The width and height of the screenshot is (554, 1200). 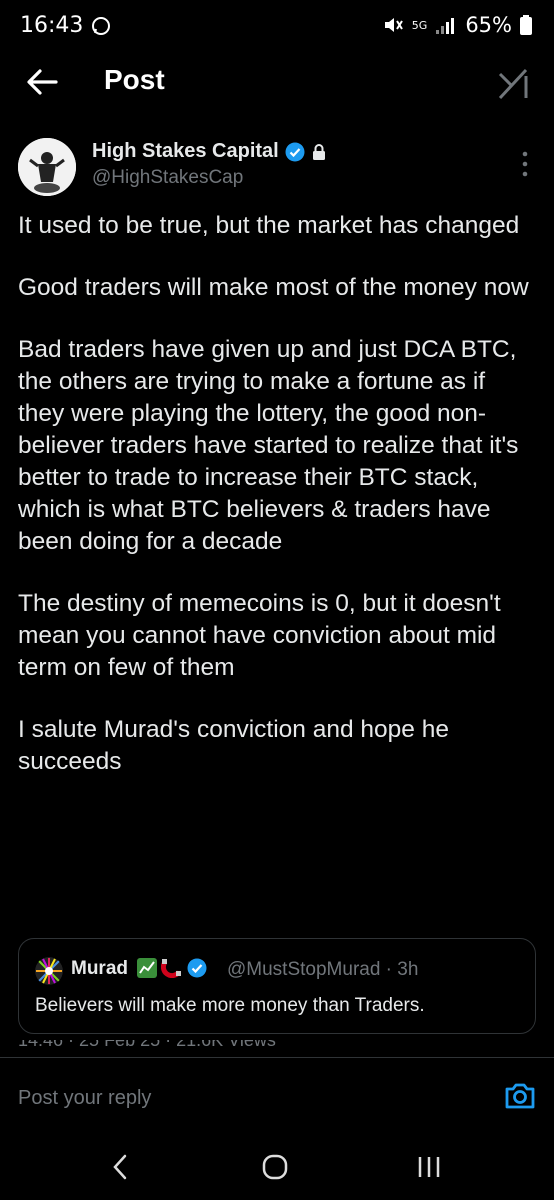 What do you see at coordinates (185, 151) in the screenshot?
I see `author-name-text: High Stakes Capital` at bounding box center [185, 151].